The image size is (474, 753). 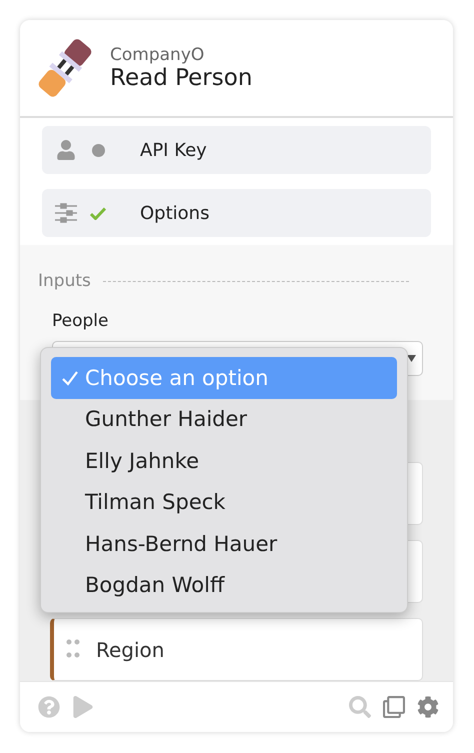 What do you see at coordinates (224, 543) in the screenshot?
I see `menu-option: Hans-Bernd Hauer` at bounding box center [224, 543].